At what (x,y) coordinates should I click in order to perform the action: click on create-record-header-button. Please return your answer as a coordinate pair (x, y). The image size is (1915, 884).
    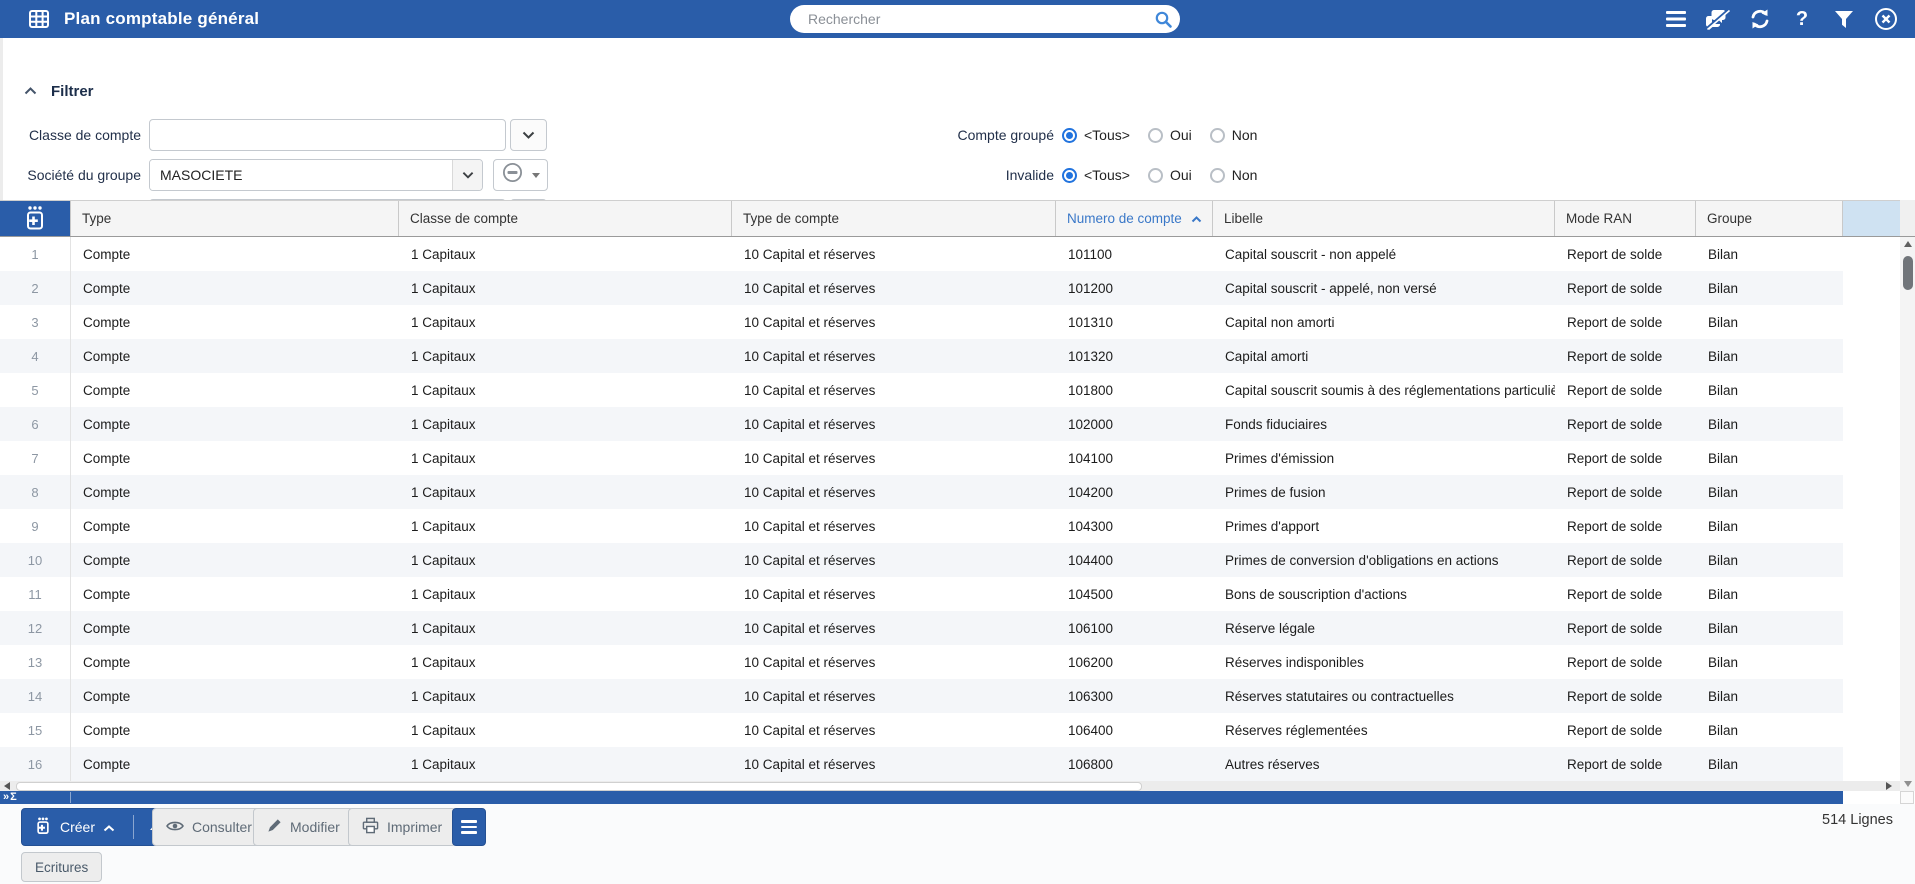
    Looking at the image, I should click on (35, 218).